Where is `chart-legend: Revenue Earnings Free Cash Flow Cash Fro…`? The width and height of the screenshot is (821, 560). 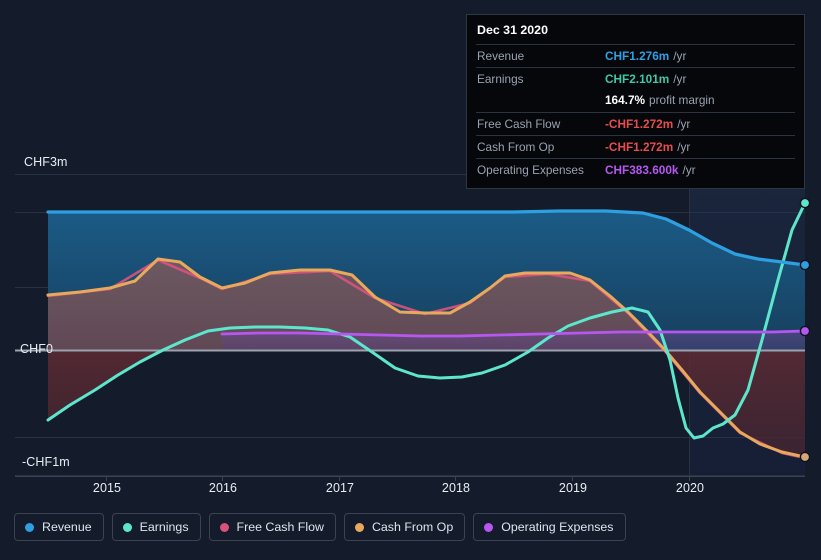
chart-legend: Revenue Earnings Free Cash Flow Cash Fro… is located at coordinates (320, 527).